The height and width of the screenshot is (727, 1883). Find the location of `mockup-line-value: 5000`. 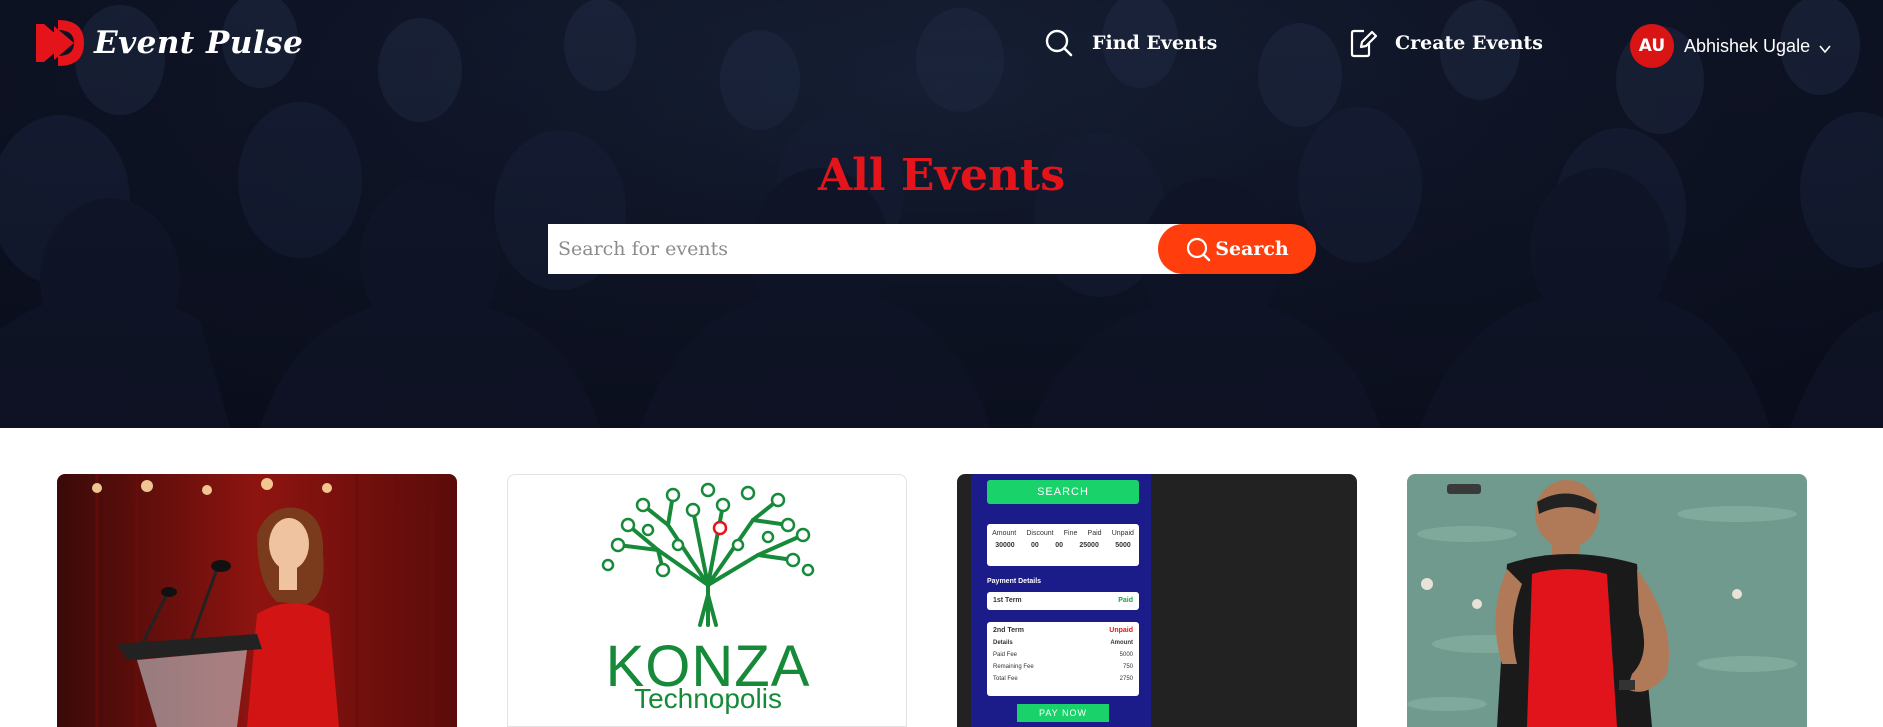

mockup-line-value: 5000 is located at coordinates (1126, 655).